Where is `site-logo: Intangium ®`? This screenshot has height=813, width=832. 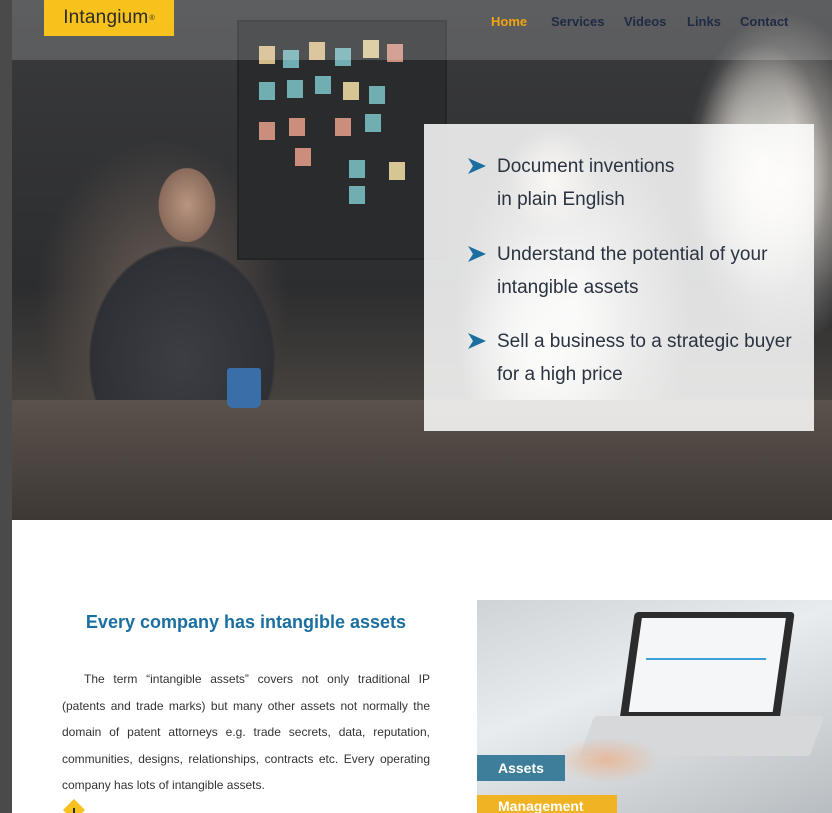 site-logo: Intangium ® is located at coordinates (109, 18).